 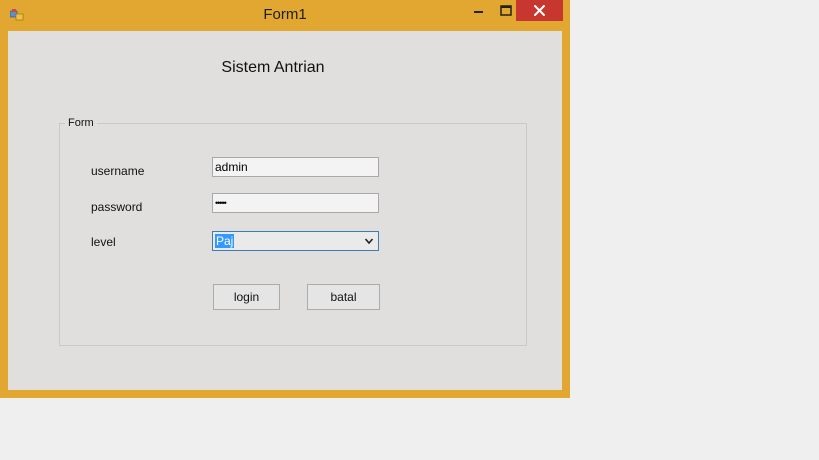 What do you see at coordinates (225, 241) in the screenshot?
I see `level-selected-value: Paj` at bounding box center [225, 241].